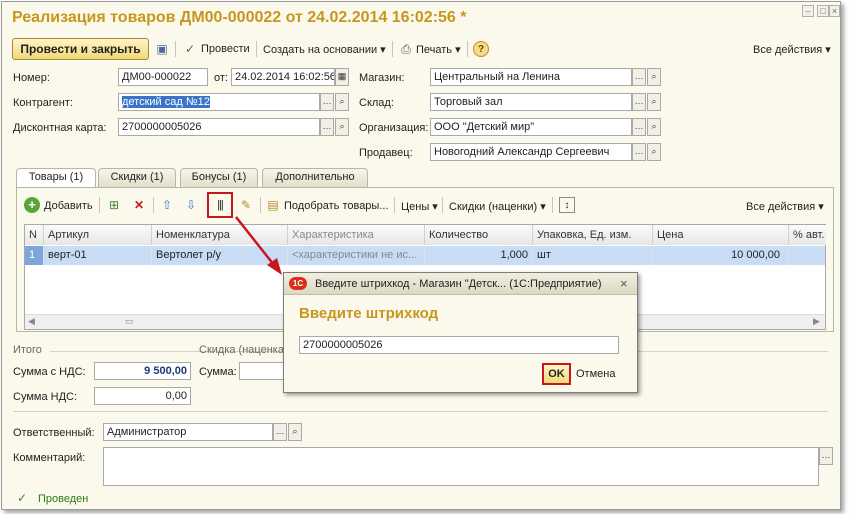 The width and height of the screenshot is (850, 514). I want to click on discounts-button: Скидки (наценки) ▾, so click(497, 206).